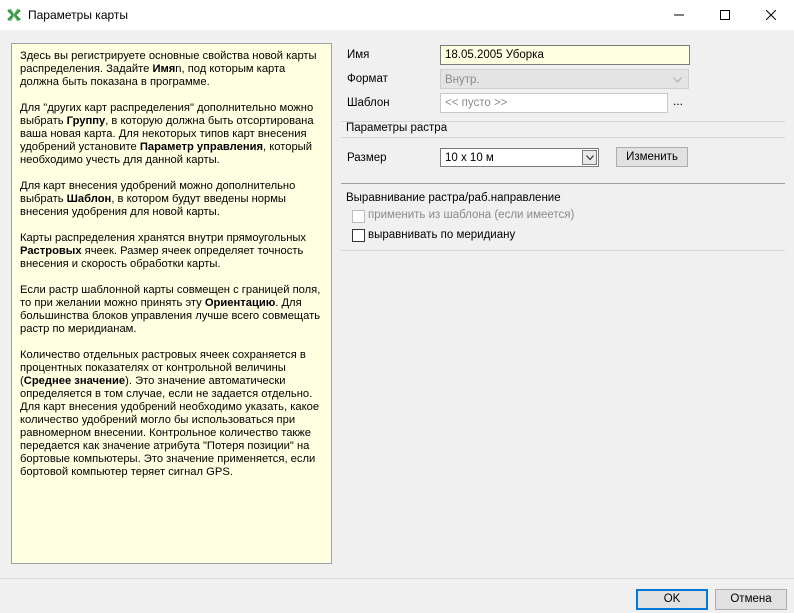 Image resolution: width=794 pixels, height=613 pixels. Describe the element at coordinates (74, 381) in the screenshot. I see `help-keyword: Среднее значение` at that location.